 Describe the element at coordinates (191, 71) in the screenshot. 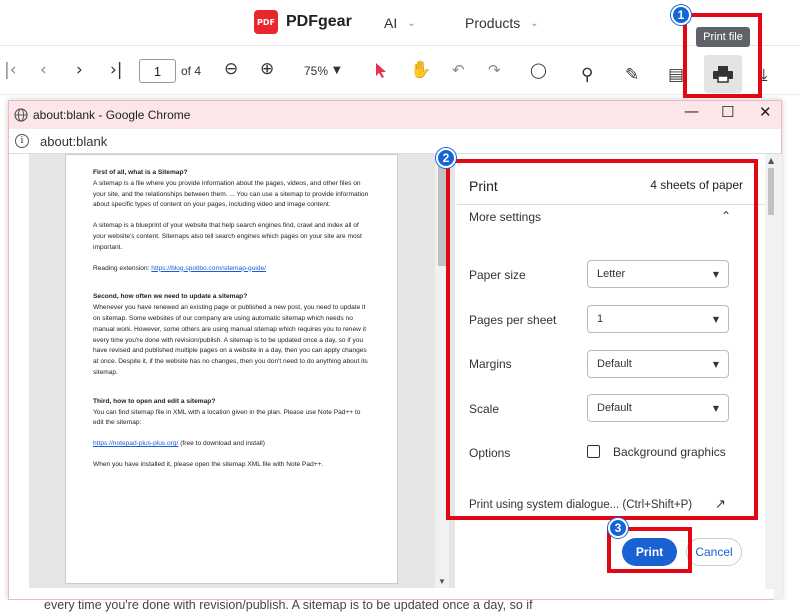

I see `page-total: of 4` at that location.